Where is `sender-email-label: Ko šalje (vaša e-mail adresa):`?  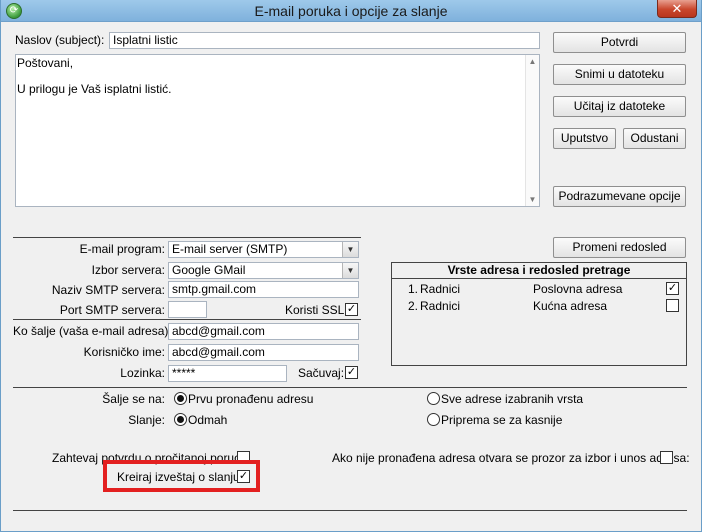
sender-email-label: Ko šalje (vaša e-mail adresa): is located at coordinates (92, 331).